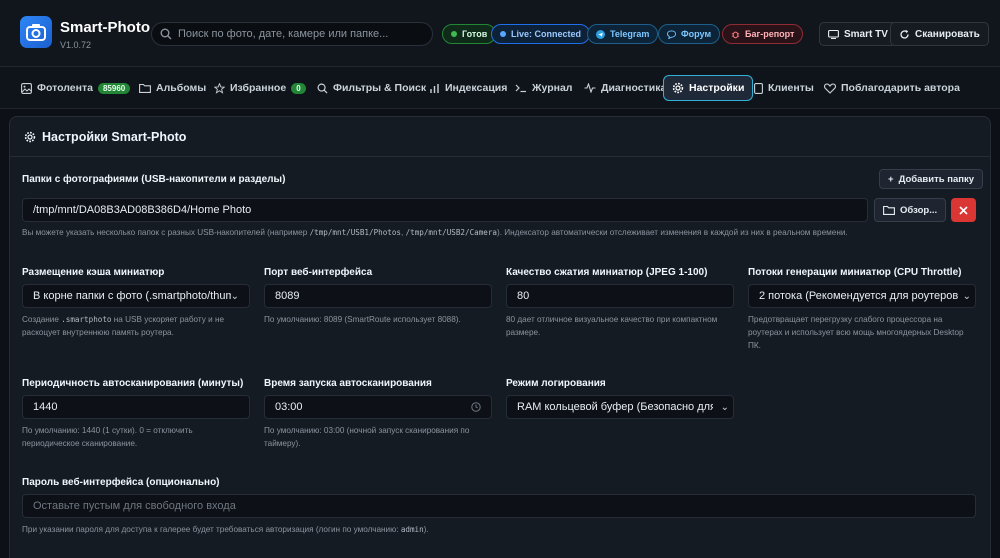  I want to click on image-icon, so click(26, 88).